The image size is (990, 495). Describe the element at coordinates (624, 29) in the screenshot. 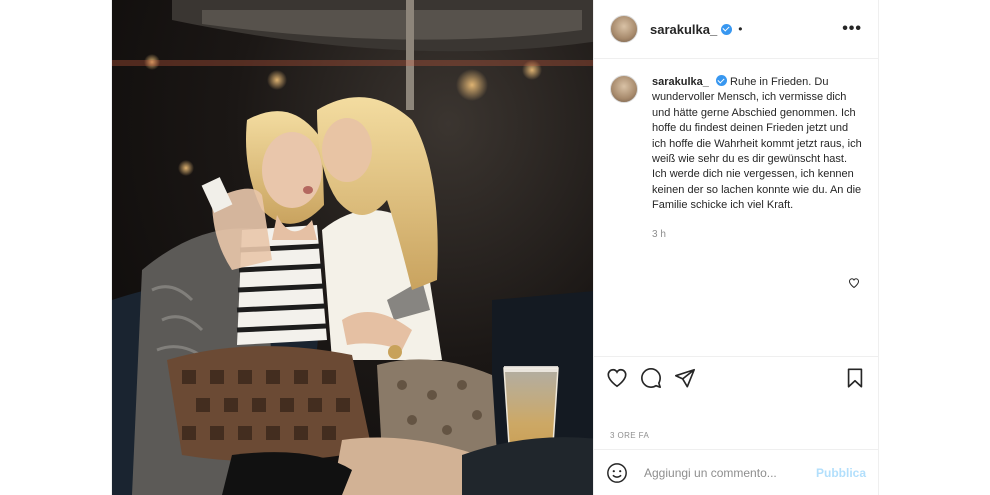

I see `author-avatar` at that location.